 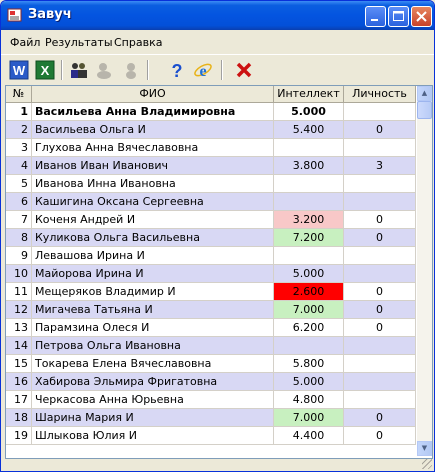 What do you see at coordinates (153, 400) in the screenshot?
I see `name-cell: Черкасова Анна Юрьевна` at bounding box center [153, 400].